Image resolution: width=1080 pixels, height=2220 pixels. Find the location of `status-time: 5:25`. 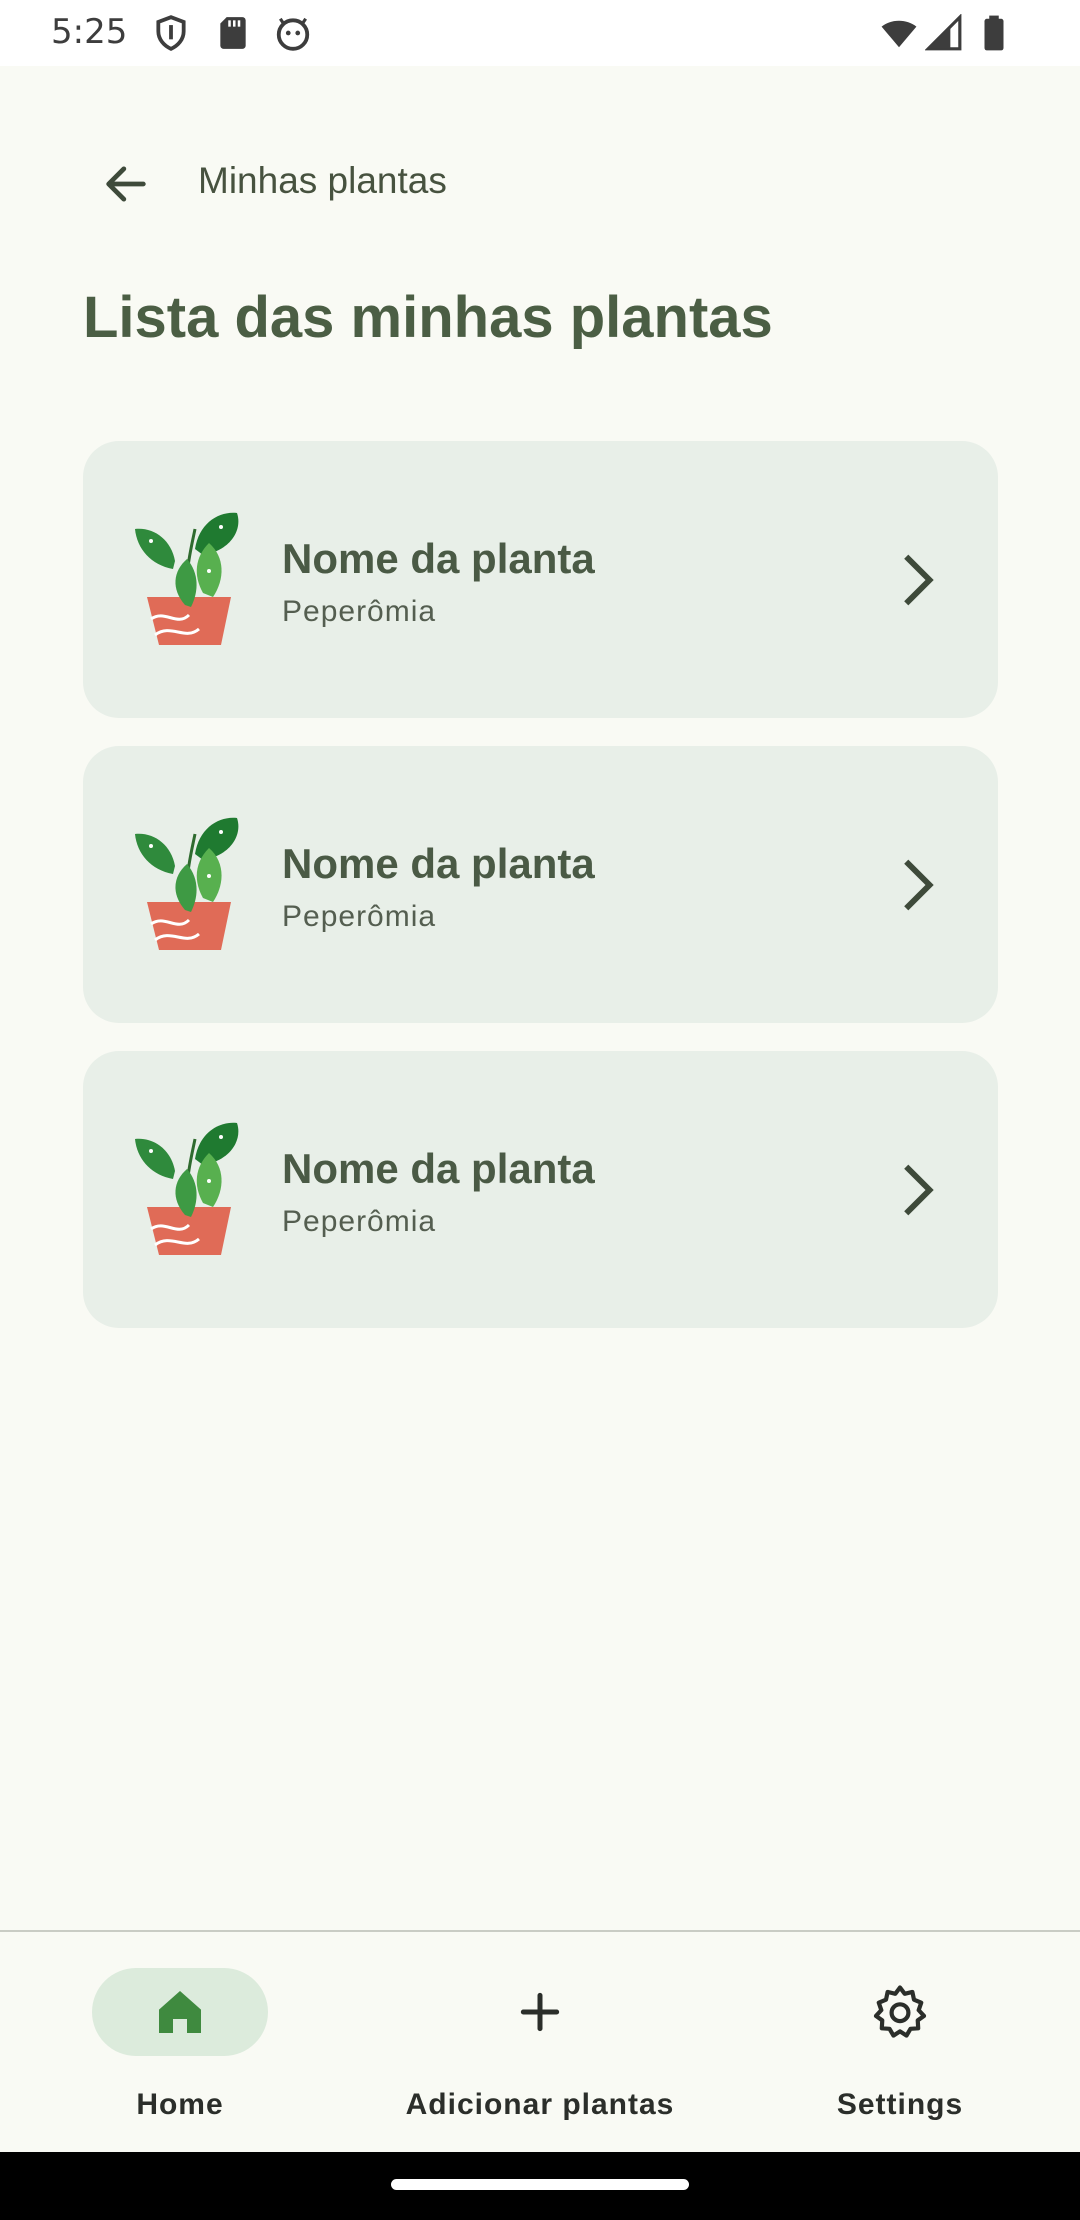

status-time: 5:25 is located at coordinates (89, 32).